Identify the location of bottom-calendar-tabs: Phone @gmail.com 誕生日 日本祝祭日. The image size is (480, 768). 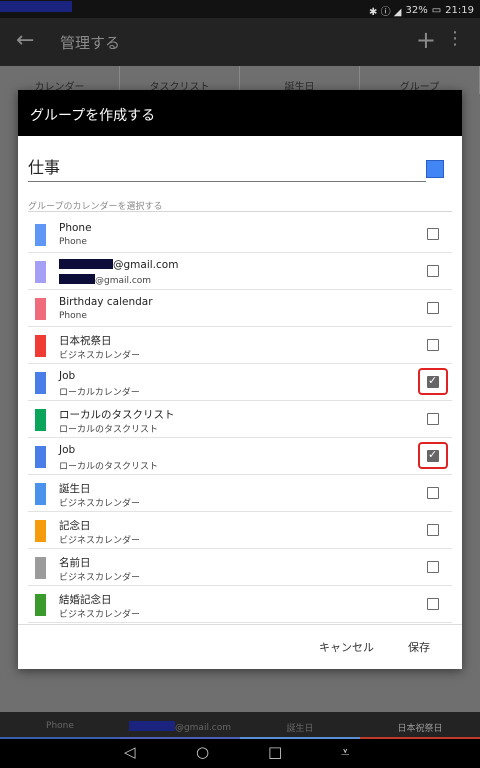
(240, 725).